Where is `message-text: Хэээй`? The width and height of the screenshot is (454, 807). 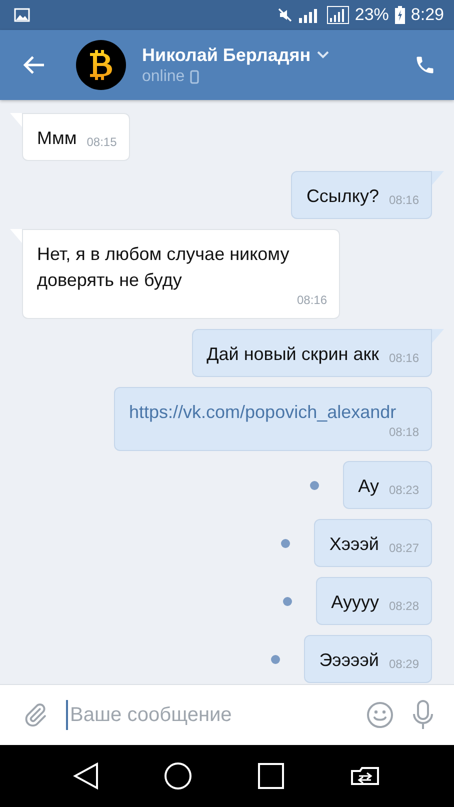
message-text: Хэээй is located at coordinates (354, 544).